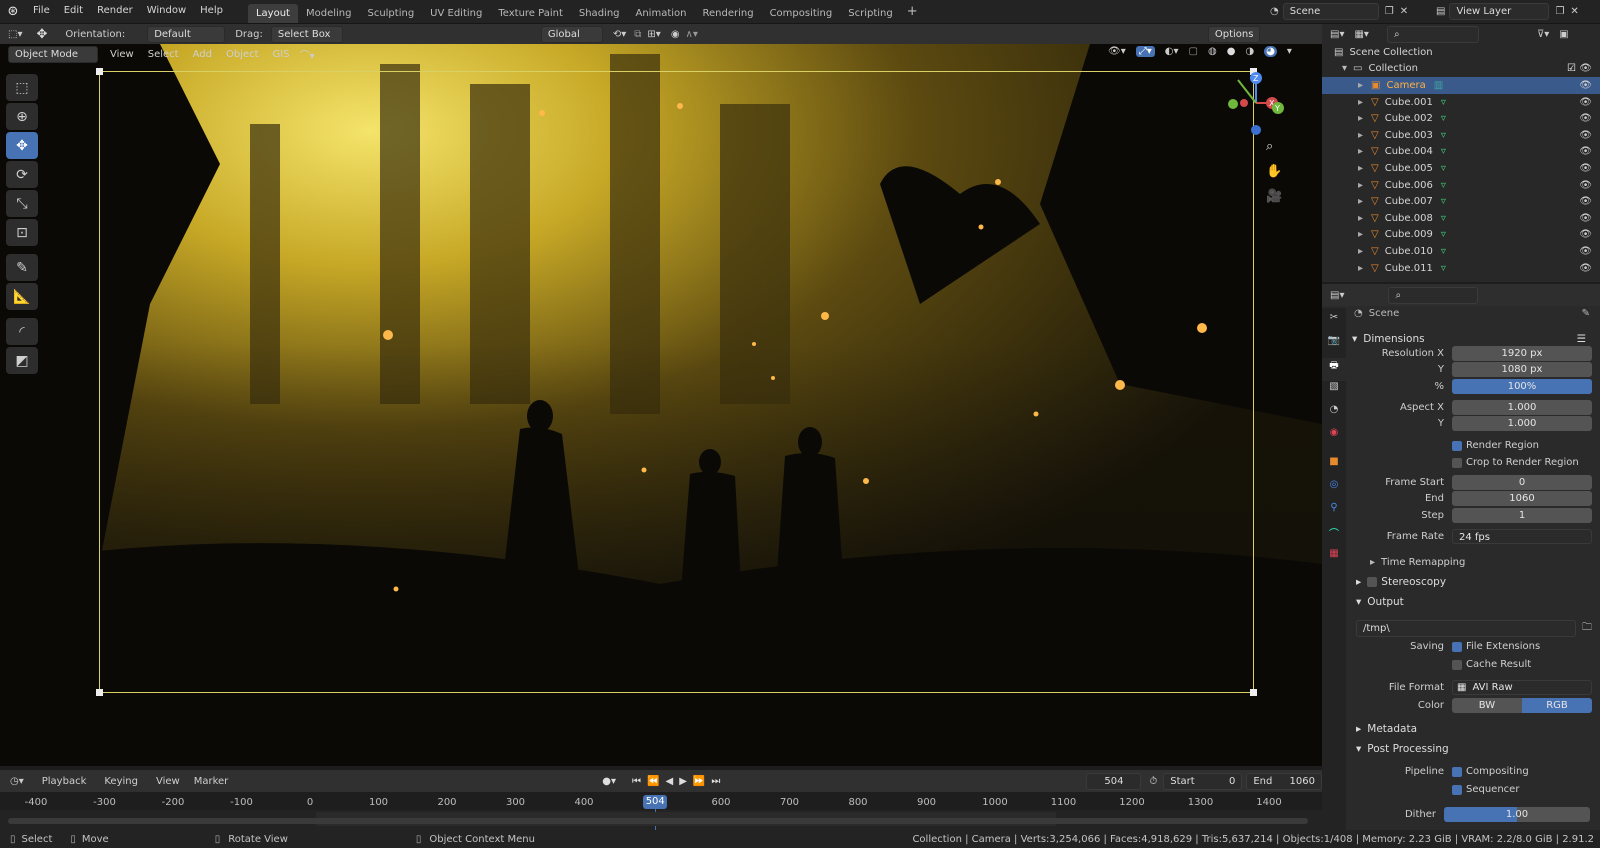  What do you see at coordinates (22, 331) in the screenshot?
I see `curve-tool-icon: ◜` at bounding box center [22, 331].